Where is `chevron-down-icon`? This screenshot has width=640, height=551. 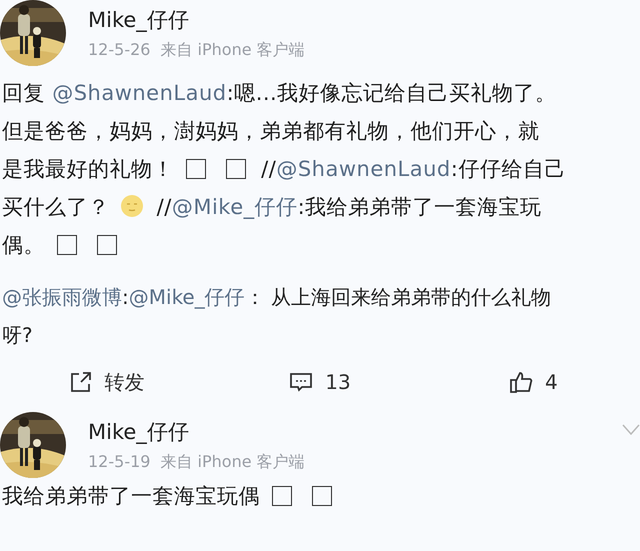 chevron-down-icon is located at coordinates (631, 430).